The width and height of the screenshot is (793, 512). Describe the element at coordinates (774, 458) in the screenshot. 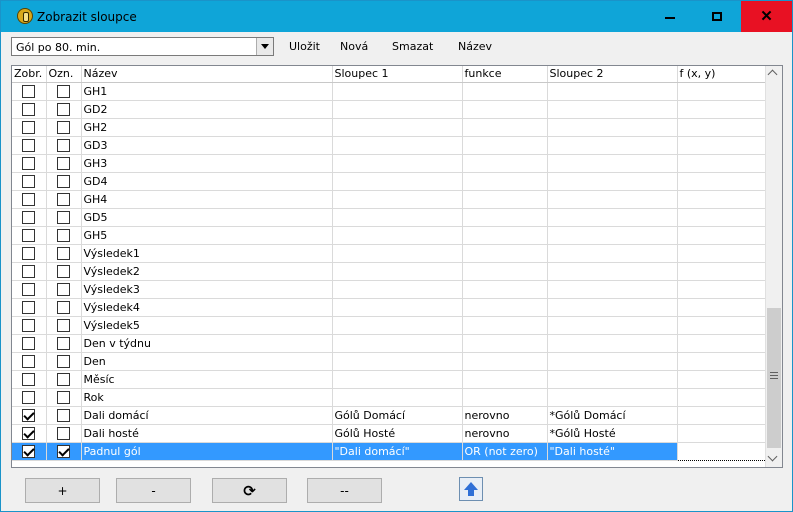

I see `scroll-down-icon` at that location.